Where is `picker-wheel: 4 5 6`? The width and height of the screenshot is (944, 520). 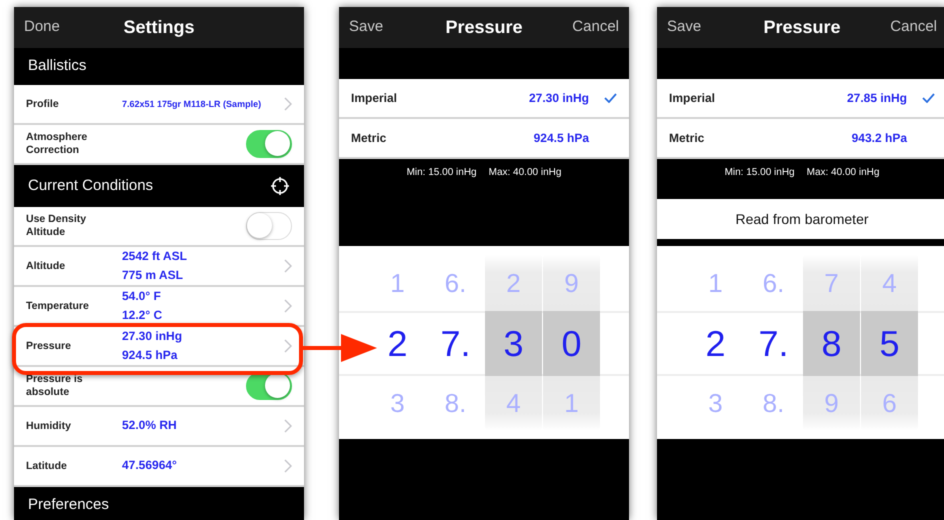
picker-wheel: 4 5 6 is located at coordinates (889, 342).